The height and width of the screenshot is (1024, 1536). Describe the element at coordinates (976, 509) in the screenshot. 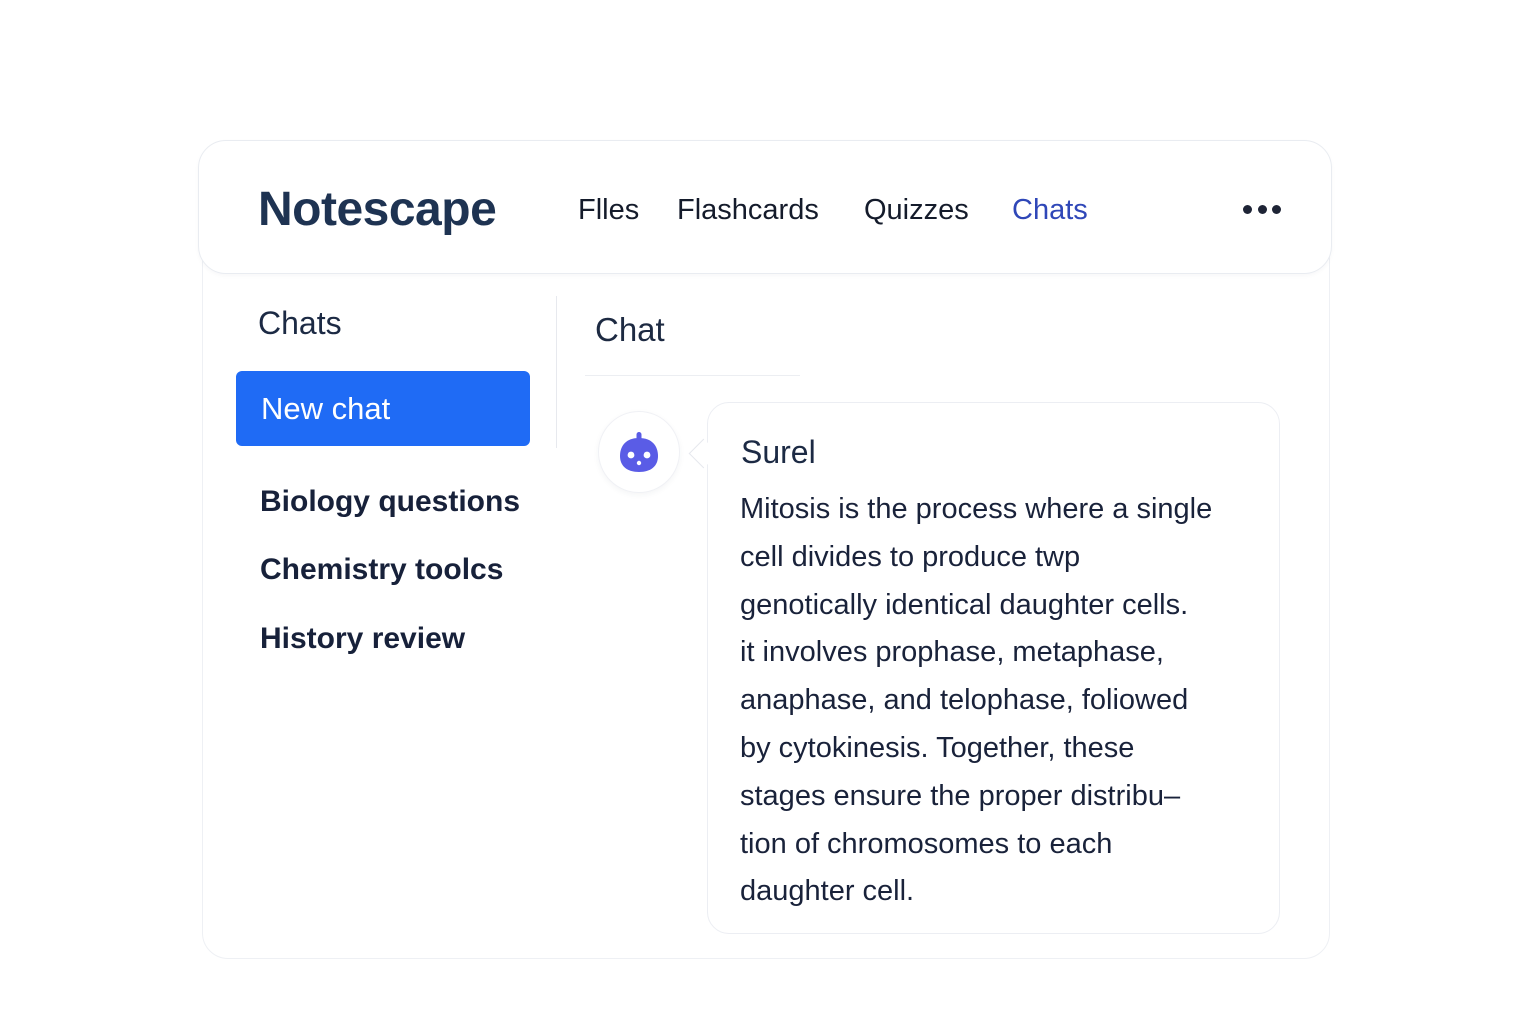

I see `message-line: Mitosis is the process where a single` at that location.